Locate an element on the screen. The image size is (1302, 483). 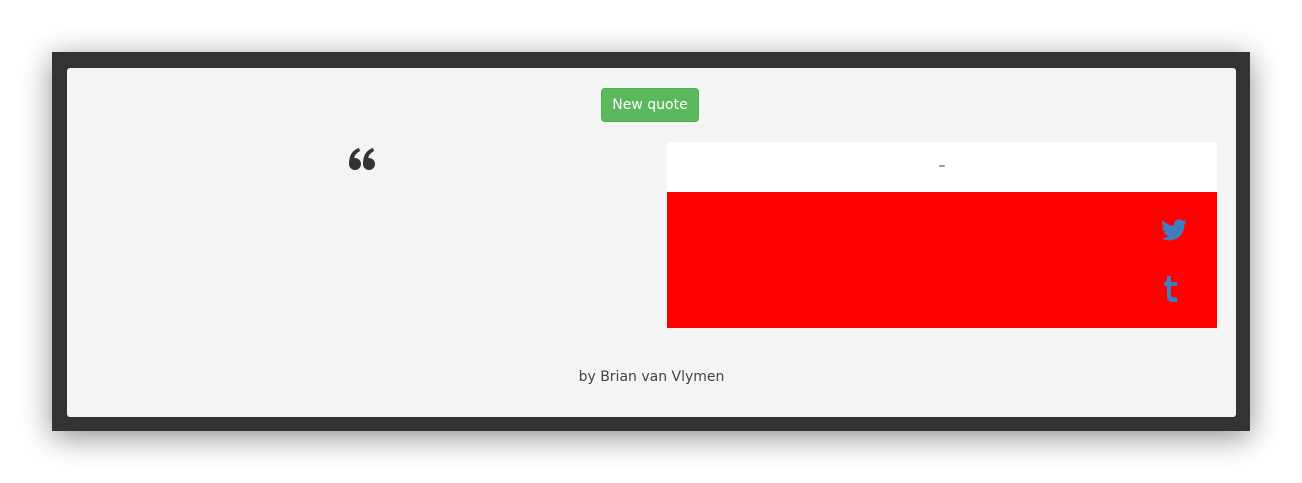
share-panel is located at coordinates (942, 260).